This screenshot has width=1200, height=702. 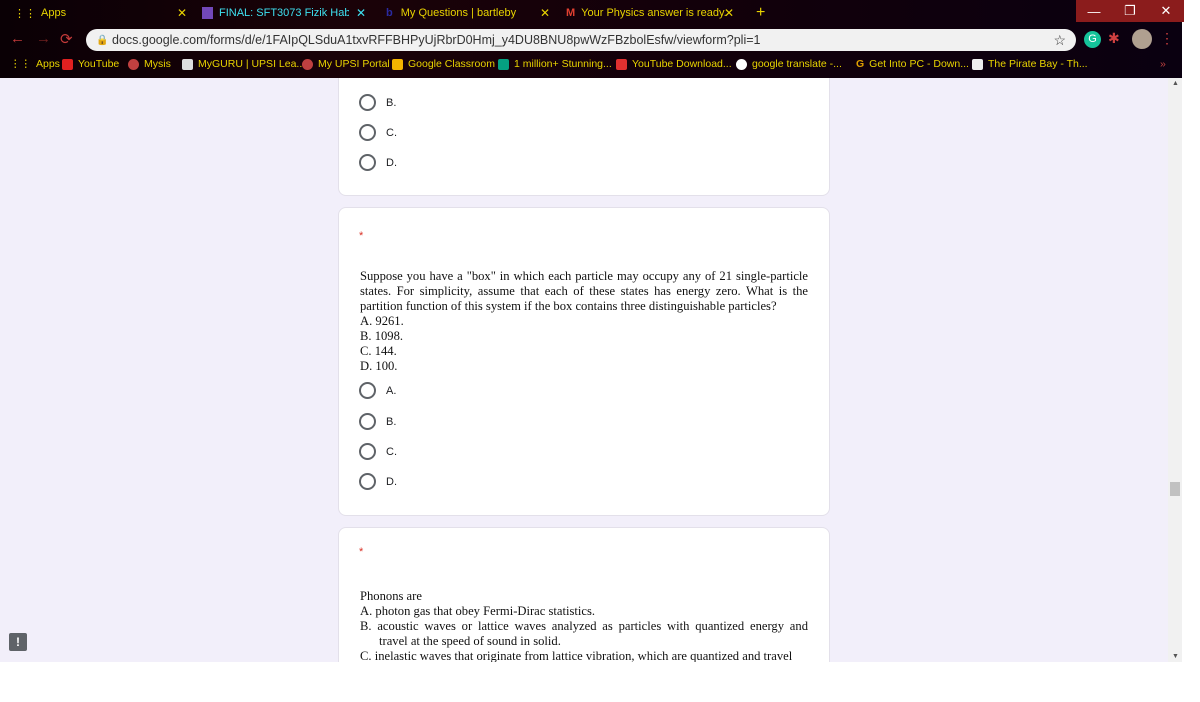 I want to click on tab-apps: ⋮⋮ Apps ✕, so click(x=100, y=13).